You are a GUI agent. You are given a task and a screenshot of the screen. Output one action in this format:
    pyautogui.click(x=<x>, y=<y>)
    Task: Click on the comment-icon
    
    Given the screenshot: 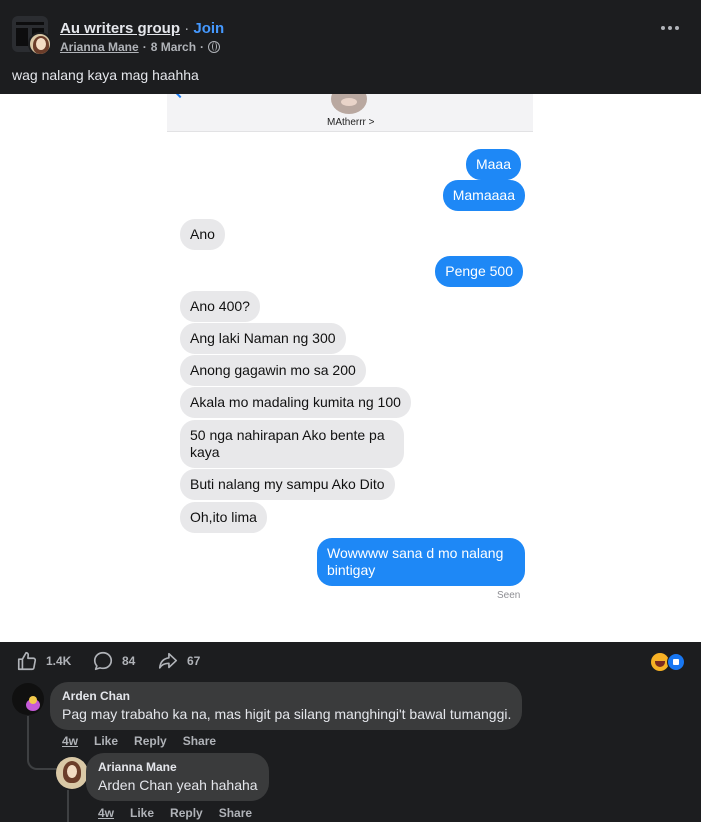 What is the action you would take?
    pyautogui.click(x=103, y=661)
    